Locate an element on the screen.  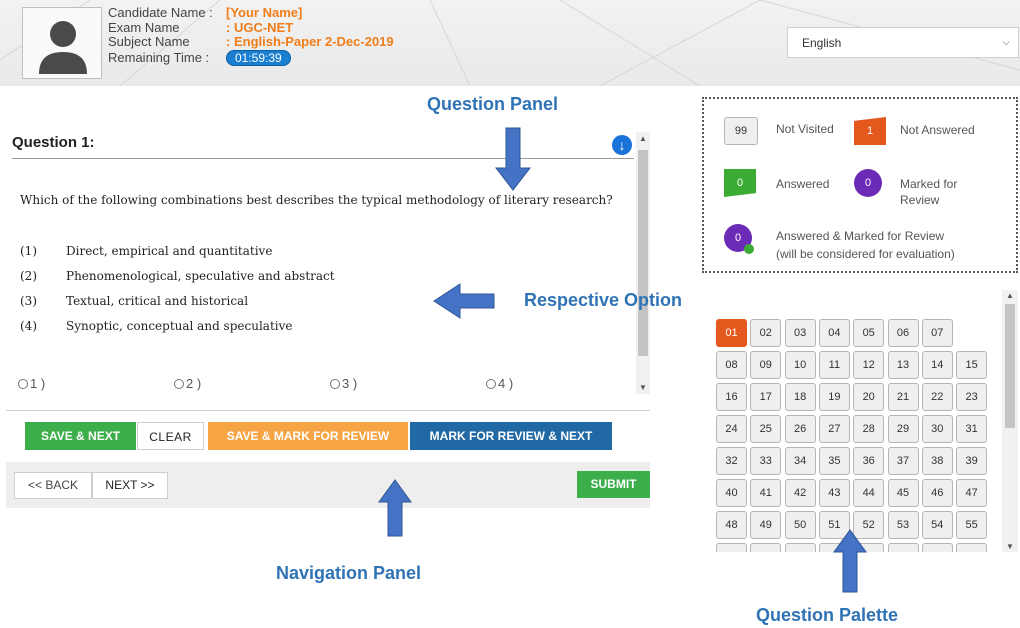
question-scrollbar: ▲ ▼ is located at coordinates (643, 263).